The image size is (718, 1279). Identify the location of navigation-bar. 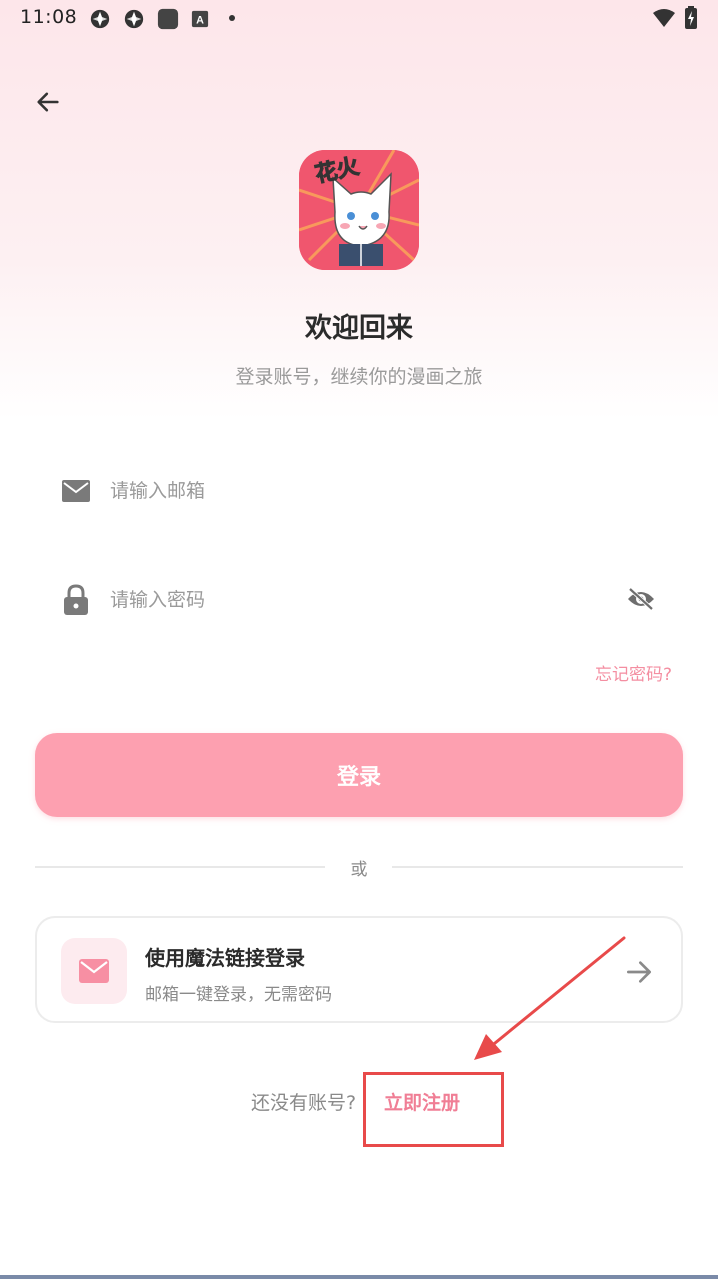
(359, 1277).